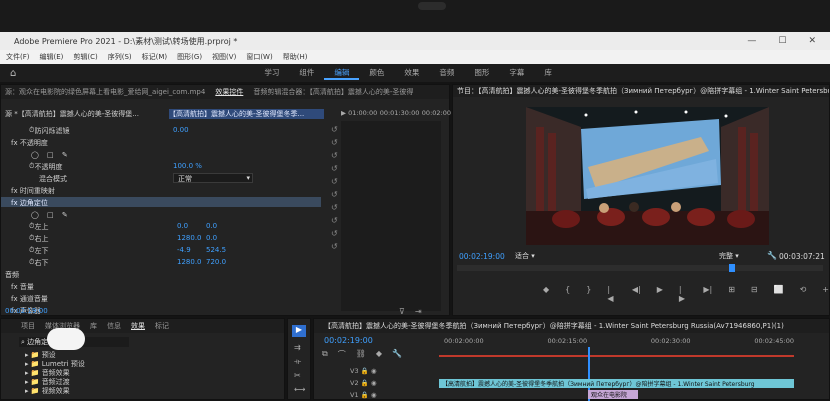 The width and height of the screenshot is (830, 401). Describe the element at coordinates (229, 92) in the screenshot. I see `tab-effect-controls: 效果控件` at that location.